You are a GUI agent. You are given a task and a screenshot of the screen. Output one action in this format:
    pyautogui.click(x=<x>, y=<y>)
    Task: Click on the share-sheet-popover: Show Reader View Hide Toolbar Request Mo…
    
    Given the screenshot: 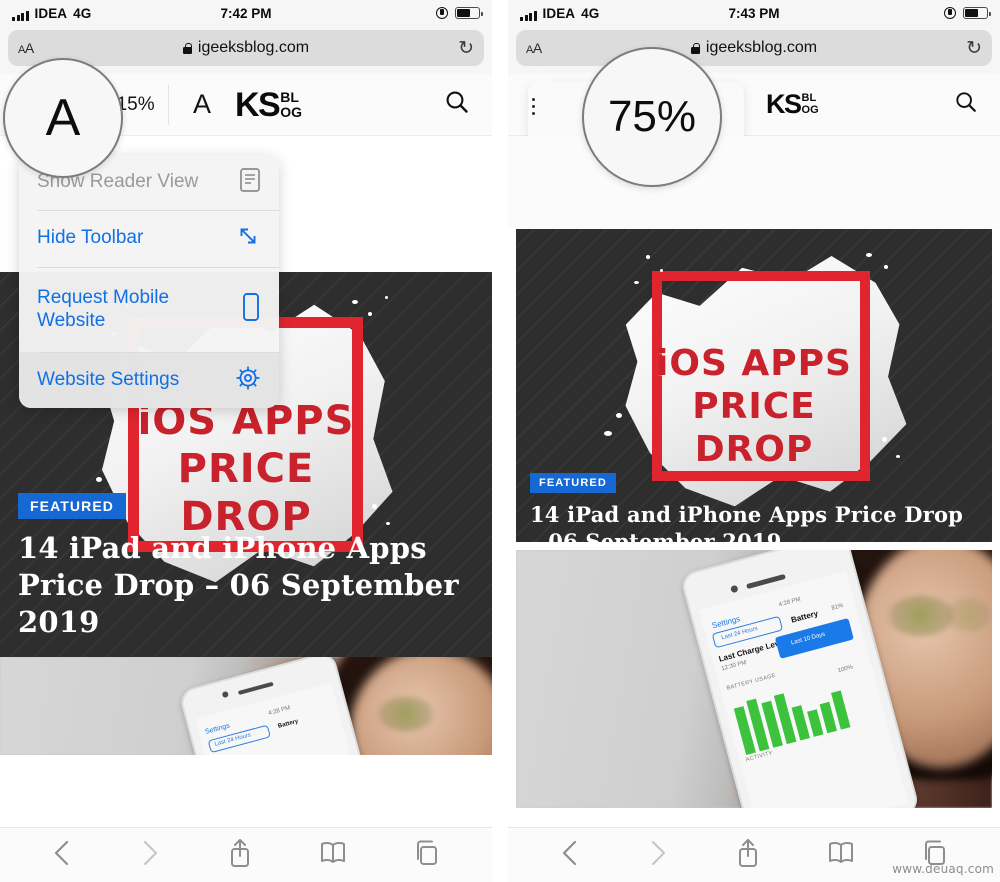 What is the action you would take?
    pyautogui.click(x=149, y=281)
    